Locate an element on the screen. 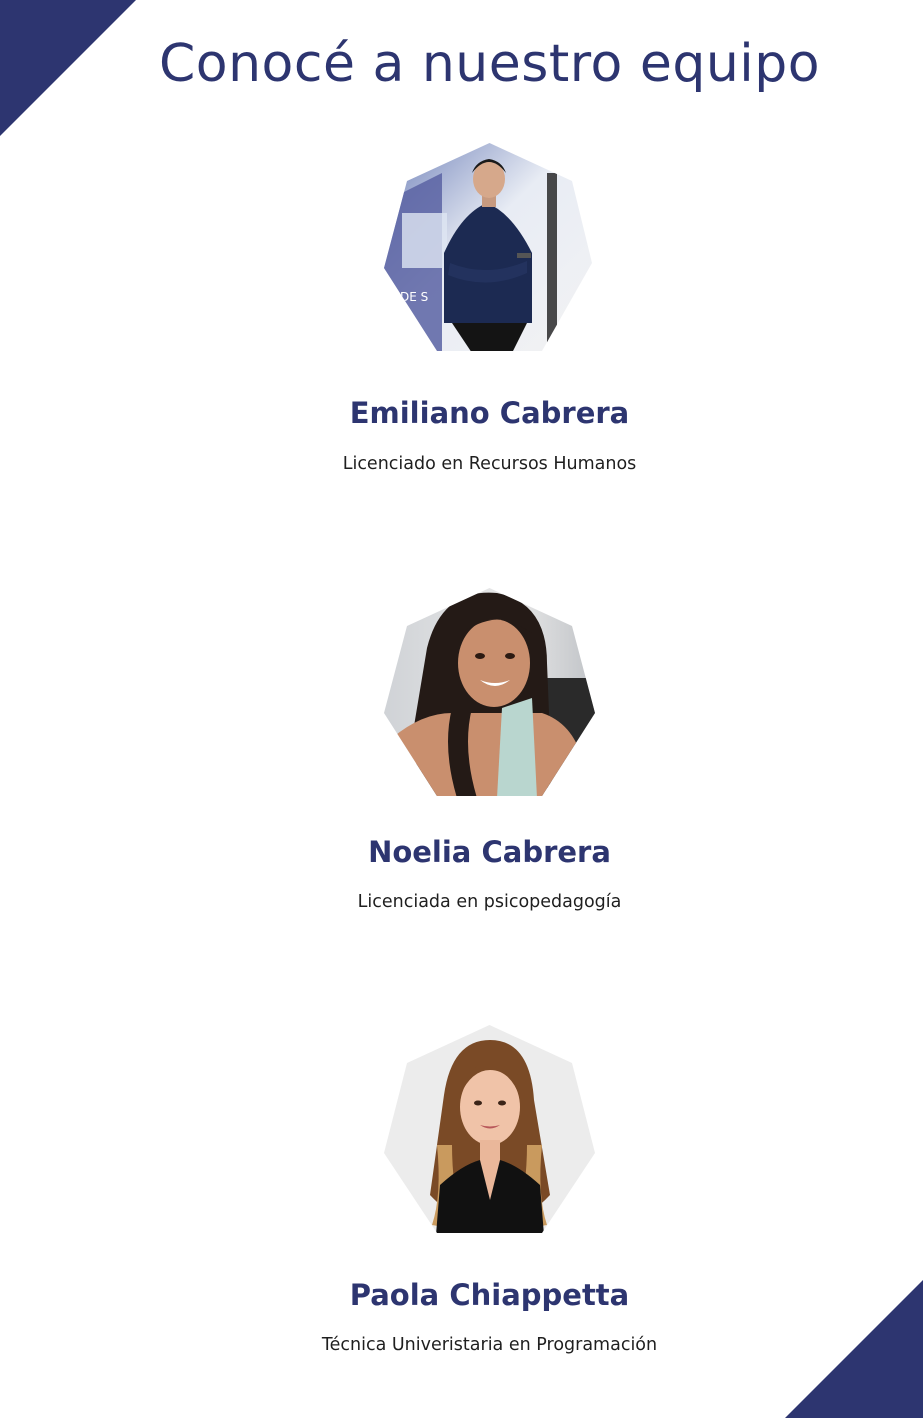  page-title: Conocé a nuestro equipo is located at coordinates (489, 64).